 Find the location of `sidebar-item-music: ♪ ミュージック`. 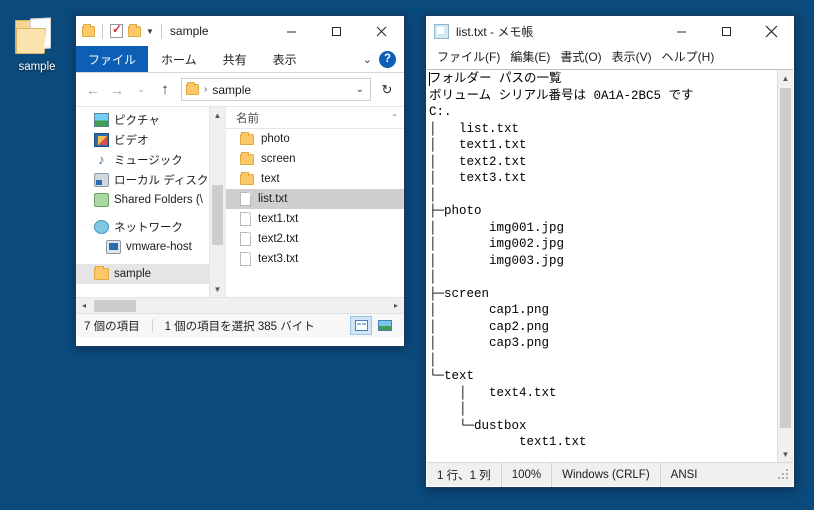

sidebar-item-music: ♪ ミュージック is located at coordinates (142, 160).